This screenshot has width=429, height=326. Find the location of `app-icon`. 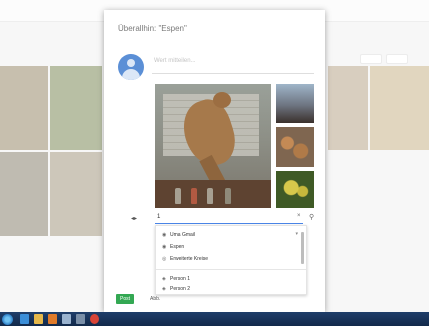

app-icon is located at coordinates (80, 319).